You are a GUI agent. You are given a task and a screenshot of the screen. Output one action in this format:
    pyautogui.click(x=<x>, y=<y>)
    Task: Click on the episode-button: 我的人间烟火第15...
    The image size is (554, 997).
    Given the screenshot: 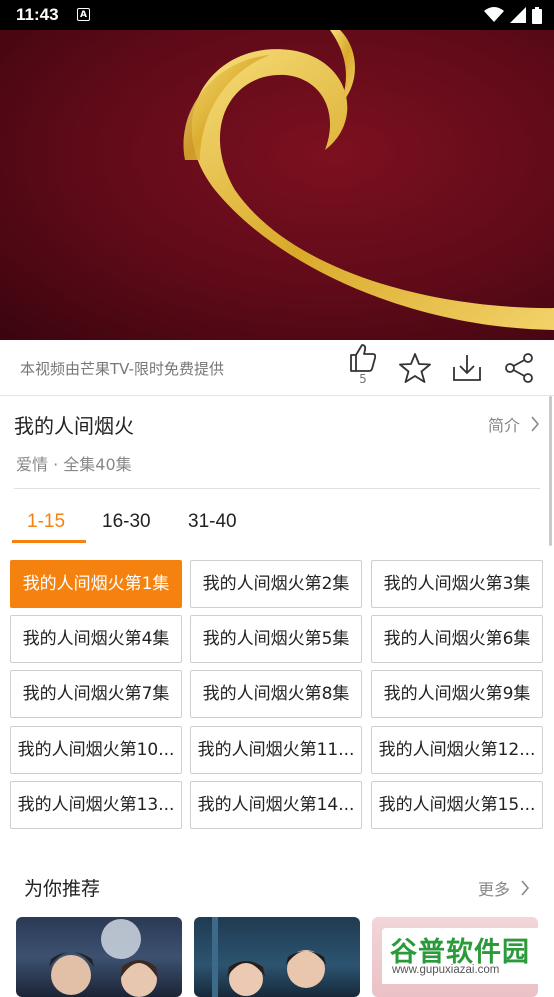 What is the action you would take?
    pyautogui.click(x=457, y=805)
    